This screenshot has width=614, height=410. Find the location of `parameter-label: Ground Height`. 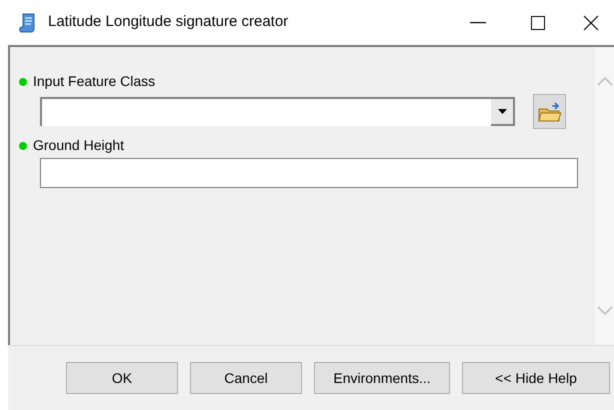

parameter-label: Ground Height is located at coordinates (78, 145).